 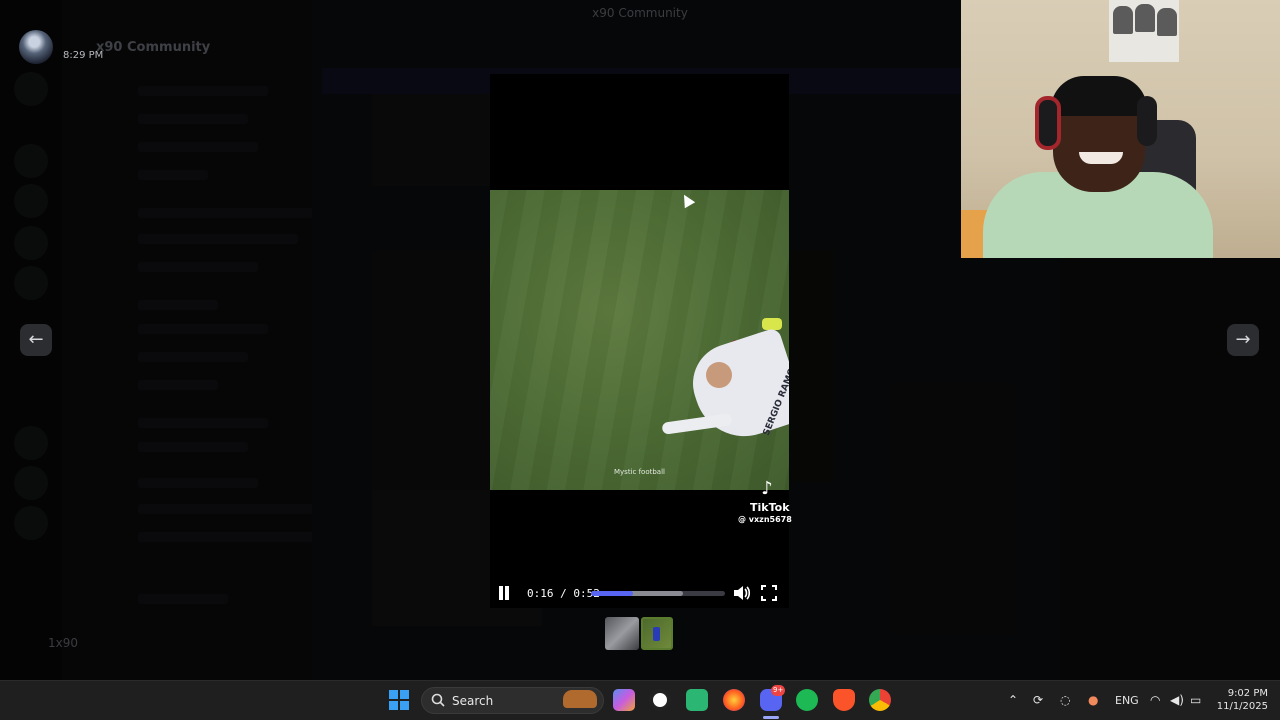 What do you see at coordinates (563, 593) in the screenshot?
I see `time-display: 0:16 / 0:52` at bounding box center [563, 593].